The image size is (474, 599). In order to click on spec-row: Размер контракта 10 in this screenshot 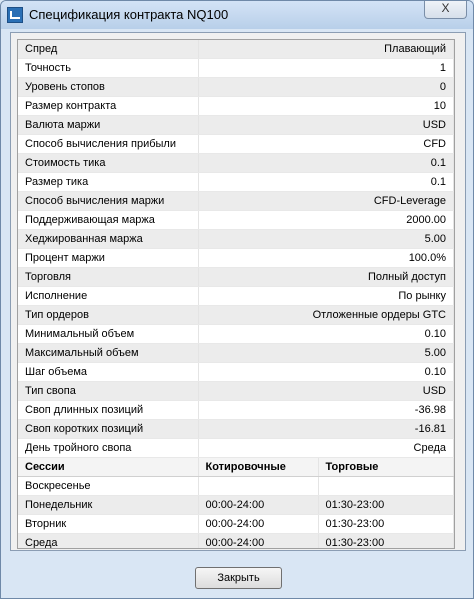, I will do `click(236, 106)`.